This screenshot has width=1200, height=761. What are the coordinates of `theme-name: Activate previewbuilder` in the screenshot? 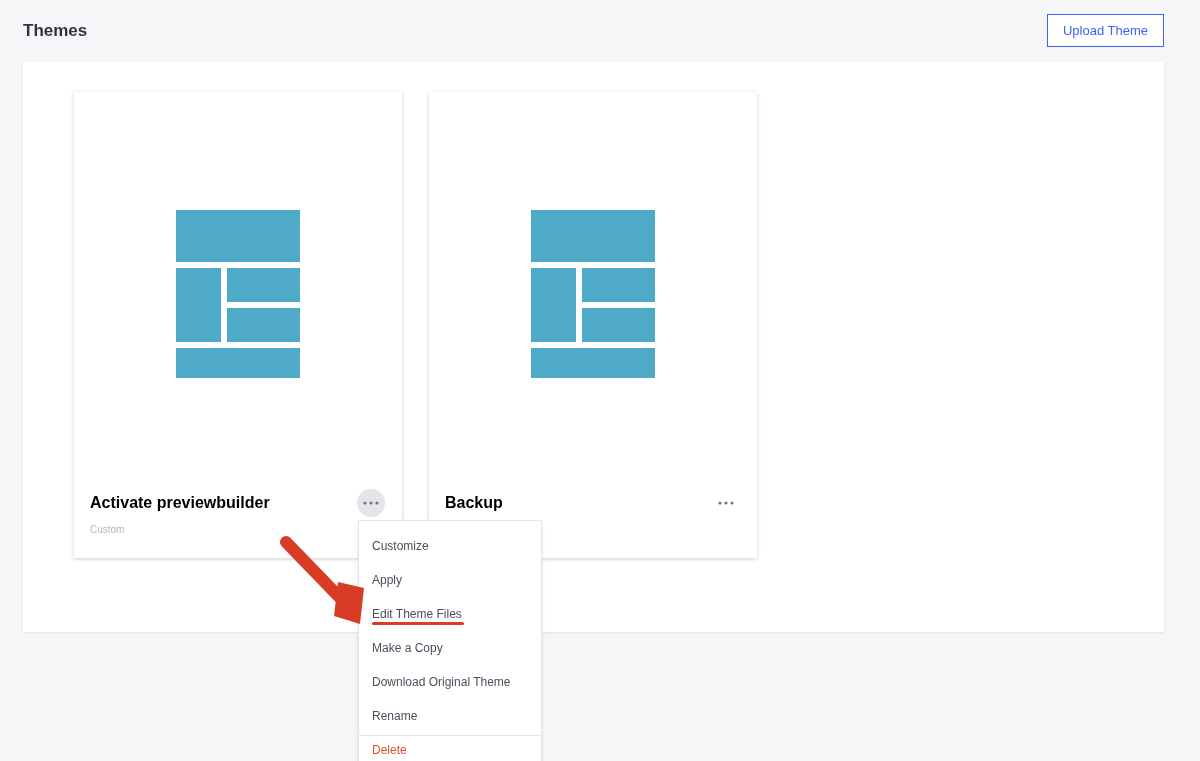 It's located at (180, 503).